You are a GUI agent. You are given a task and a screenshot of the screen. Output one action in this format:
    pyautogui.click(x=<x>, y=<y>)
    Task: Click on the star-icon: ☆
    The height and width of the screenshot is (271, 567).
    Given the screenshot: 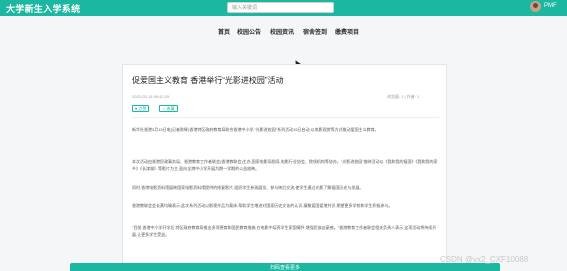 What is the action you would take?
    pyautogui.click(x=164, y=108)
    